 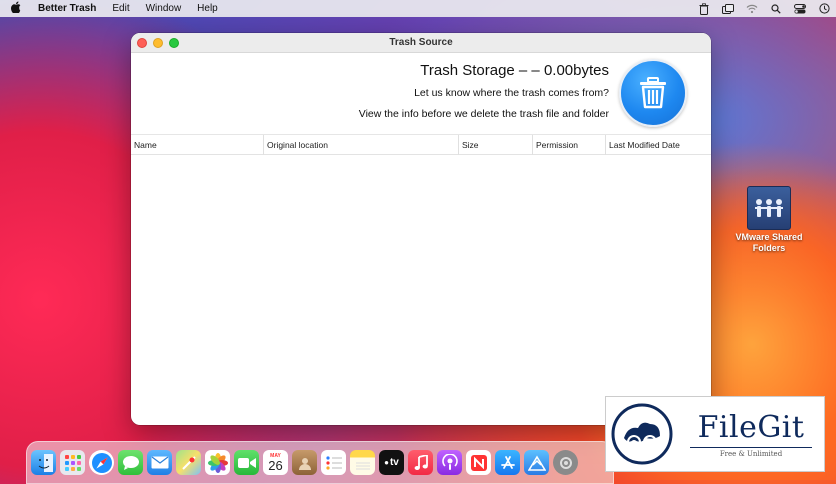 What do you see at coordinates (174, 43) in the screenshot?
I see `zoom-window-button` at bounding box center [174, 43].